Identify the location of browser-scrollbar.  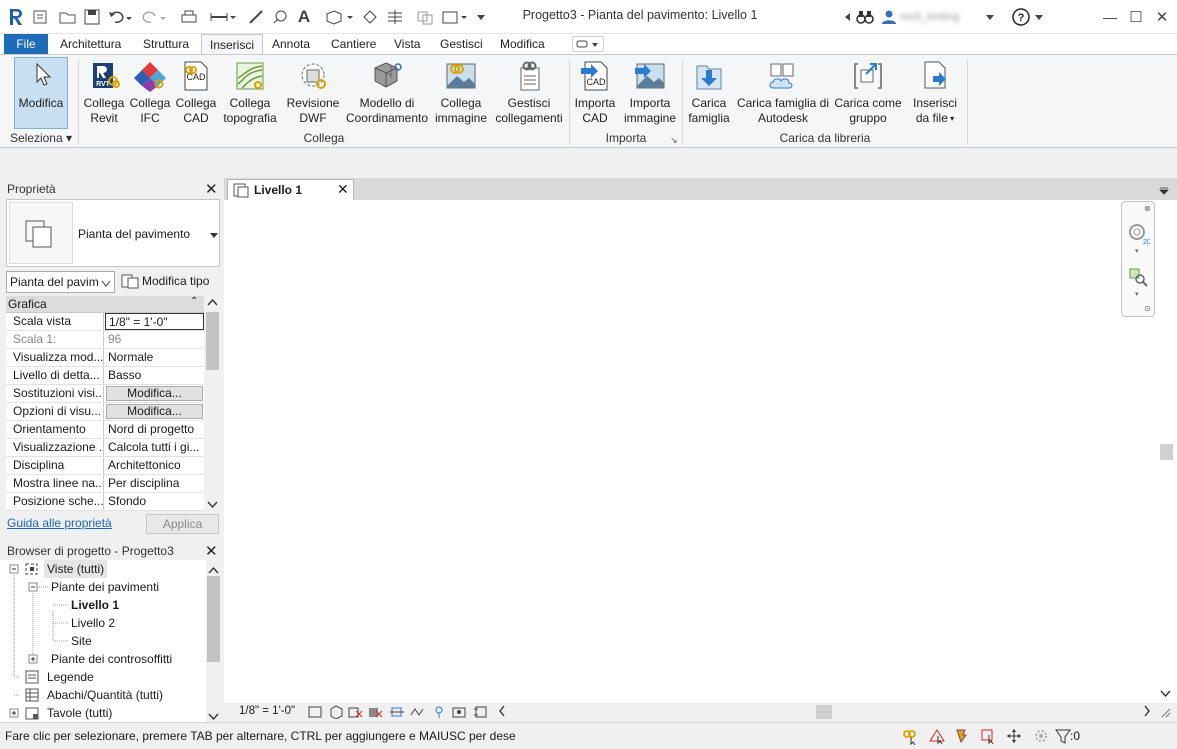
(213, 641).